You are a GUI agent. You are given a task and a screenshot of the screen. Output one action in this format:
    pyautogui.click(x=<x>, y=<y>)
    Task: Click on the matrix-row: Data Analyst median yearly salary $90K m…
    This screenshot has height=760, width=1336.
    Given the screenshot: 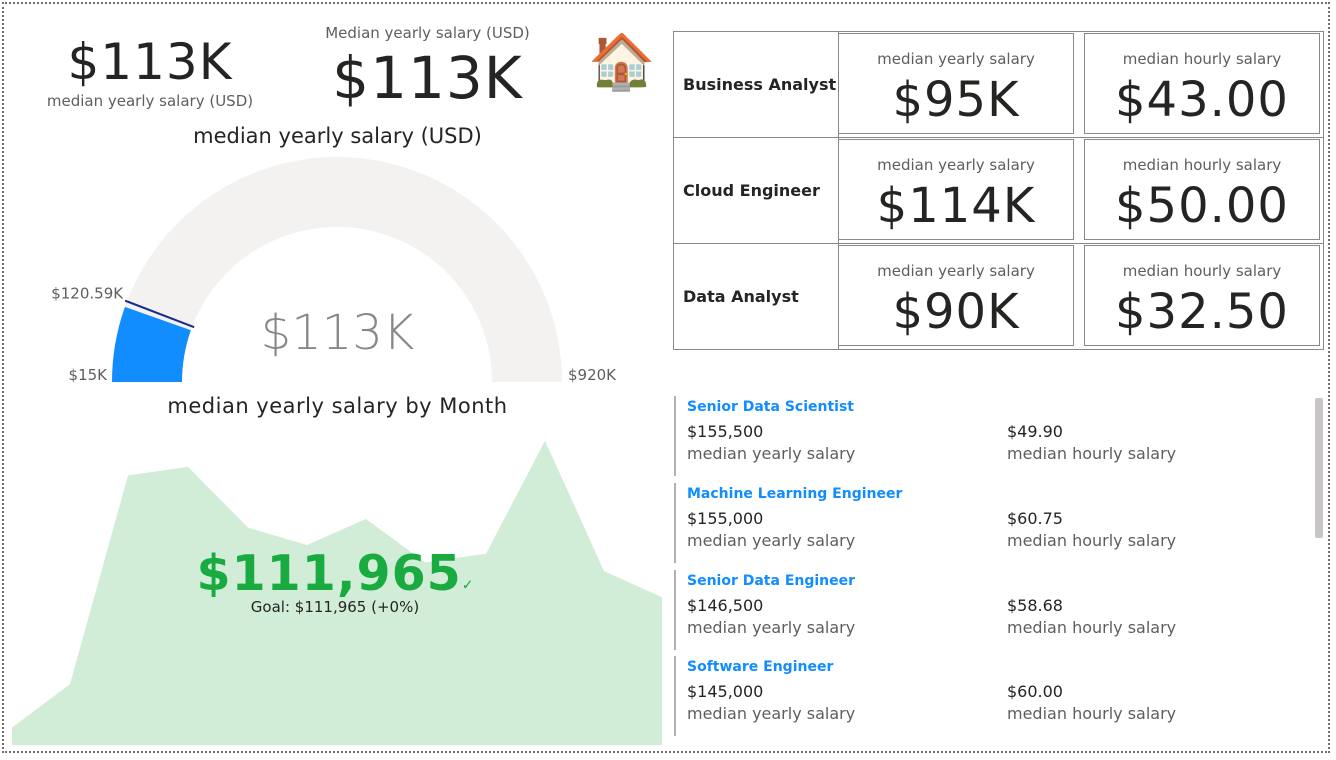 What is the action you would take?
    pyautogui.click(x=998, y=295)
    